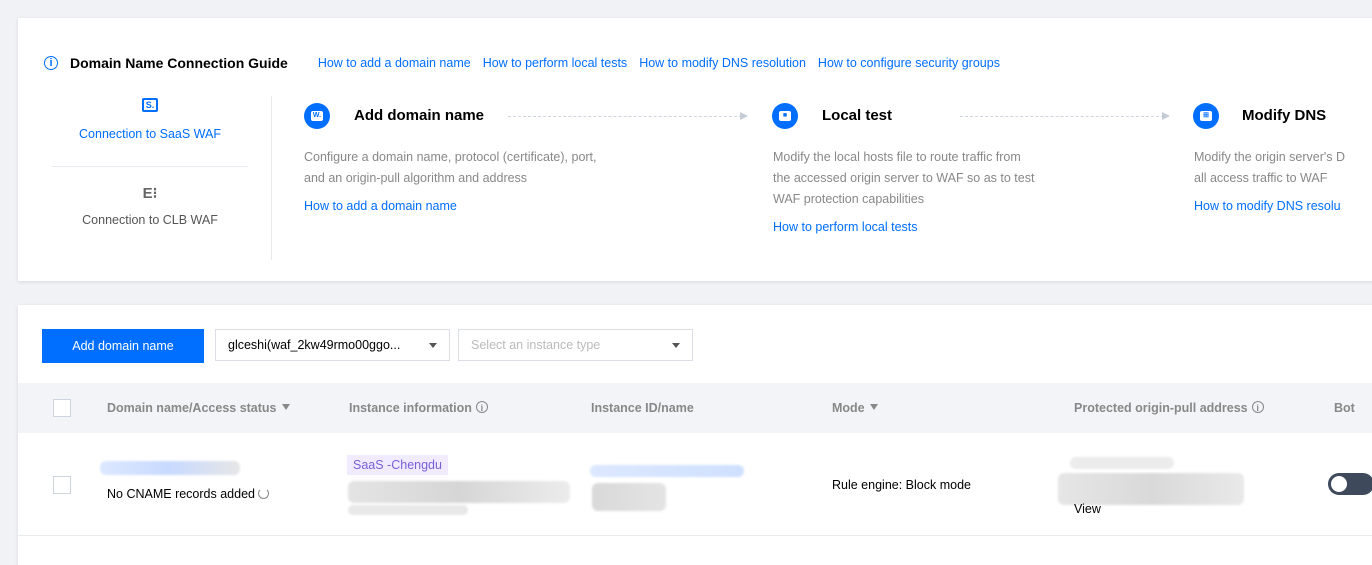 This screenshot has width=1372, height=565. What do you see at coordinates (150, 105) in the screenshot?
I see `saas-icon: S.` at bounding box center [150, 105].